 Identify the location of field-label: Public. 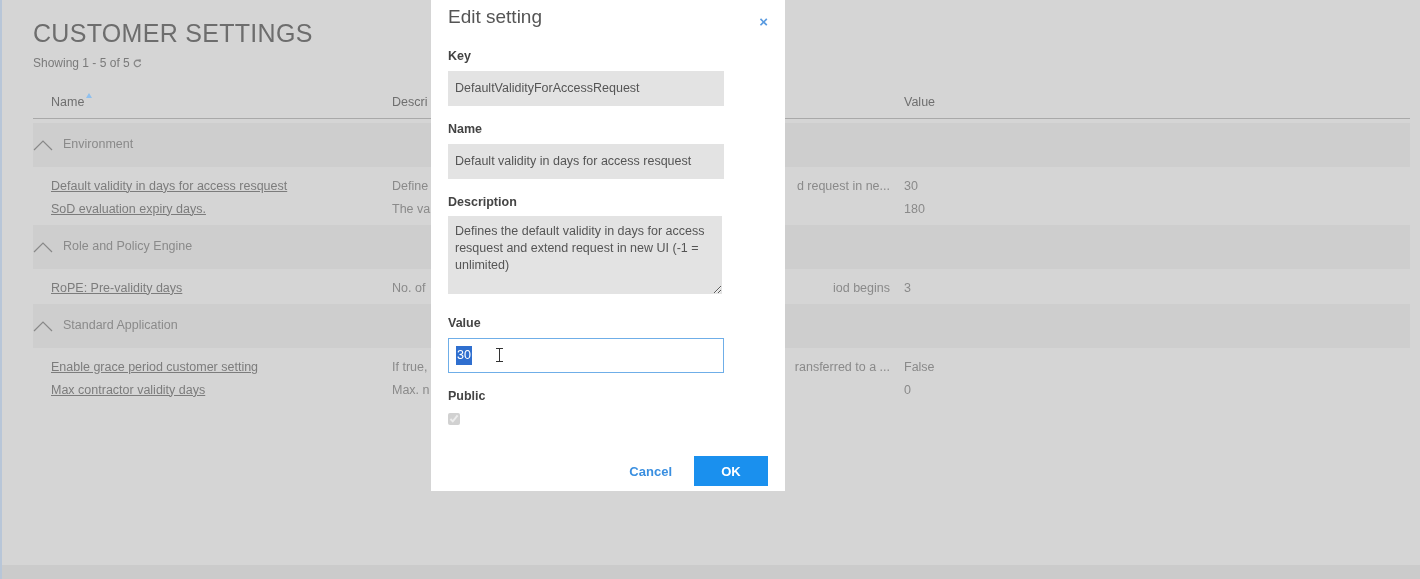
(467, 396).